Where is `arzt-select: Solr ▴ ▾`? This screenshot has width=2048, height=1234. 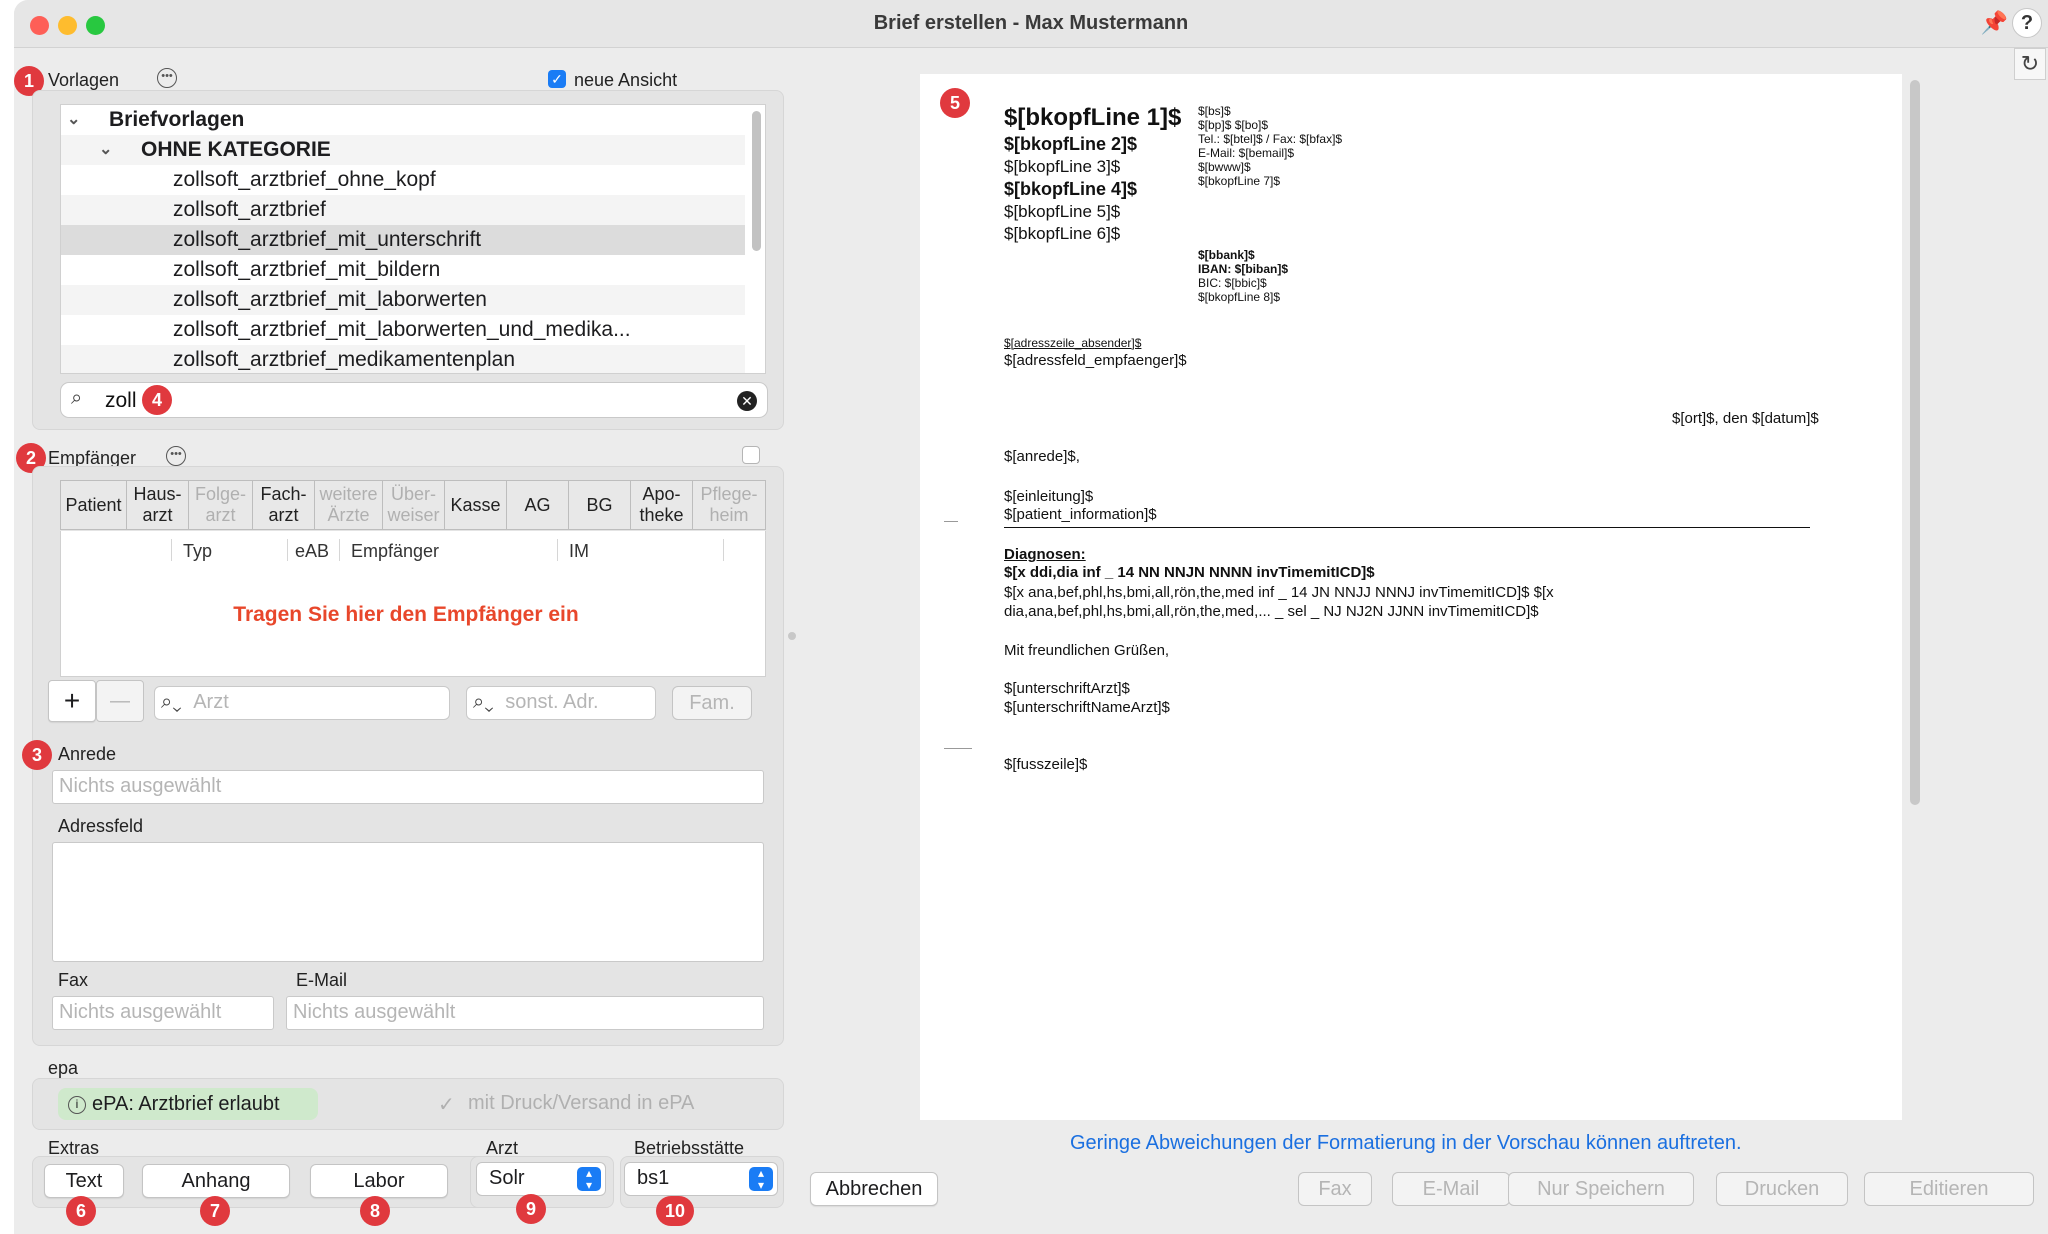
arzt-select: Solr ▴ ▾ is located at coordinates (541, 1179).